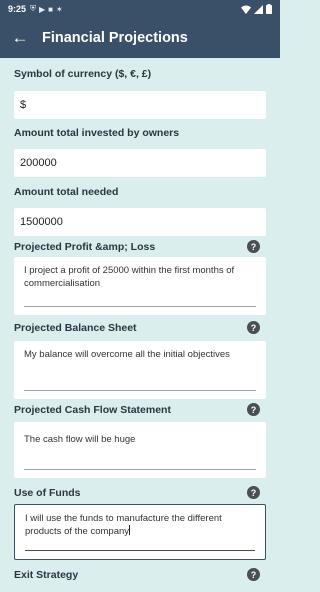  I want to click on shield-icon: ⛨, so click(33, 8).